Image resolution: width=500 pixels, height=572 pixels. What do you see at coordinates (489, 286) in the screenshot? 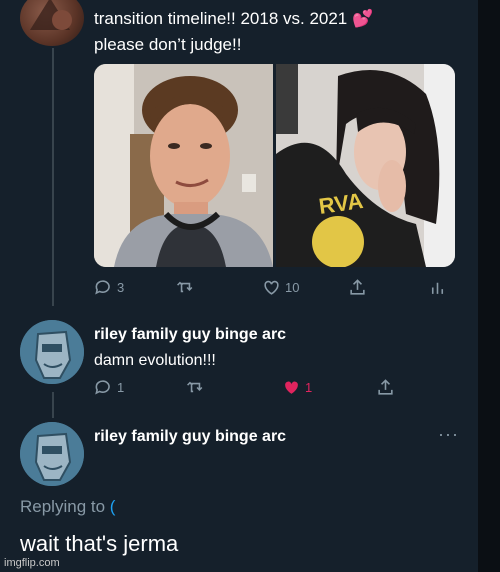
I see `window-edge` at bounding box center [489, 286].